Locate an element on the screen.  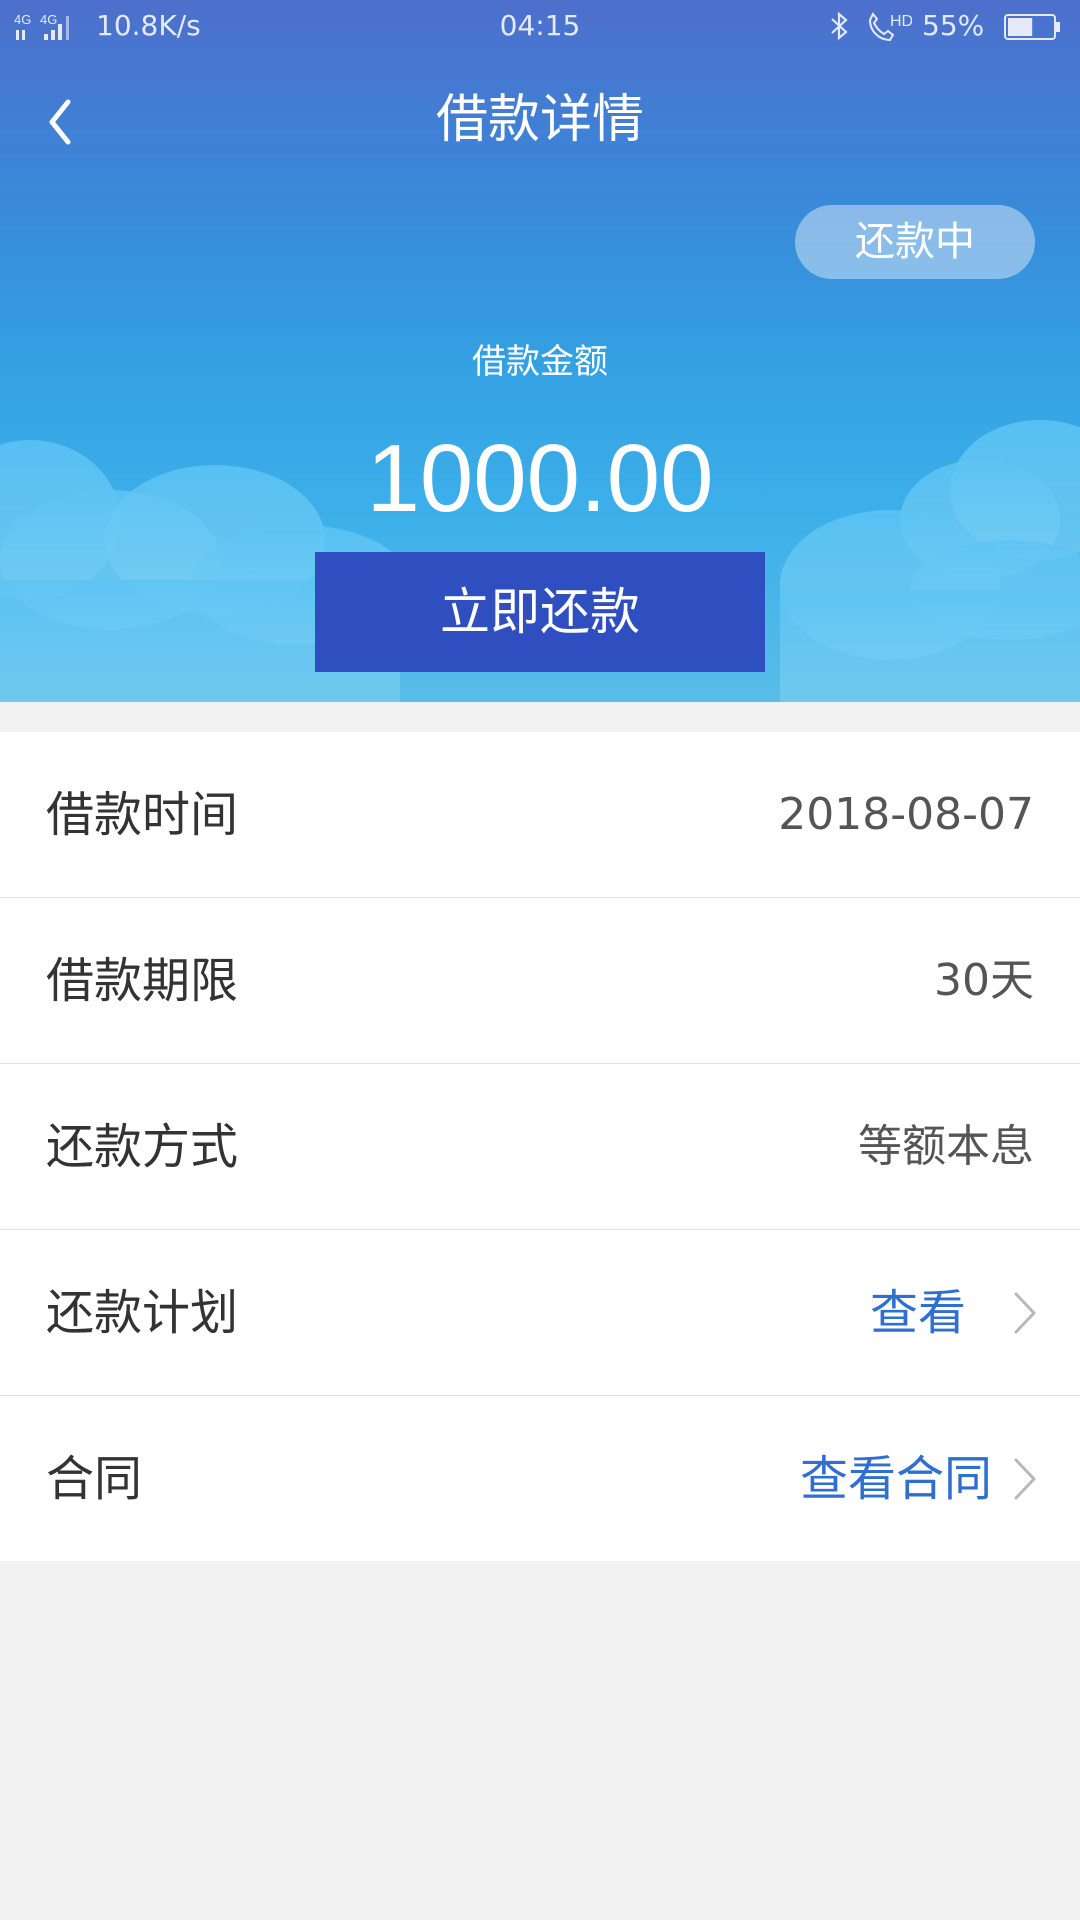
clock: 04:15 is located at coordinates (540, 25).